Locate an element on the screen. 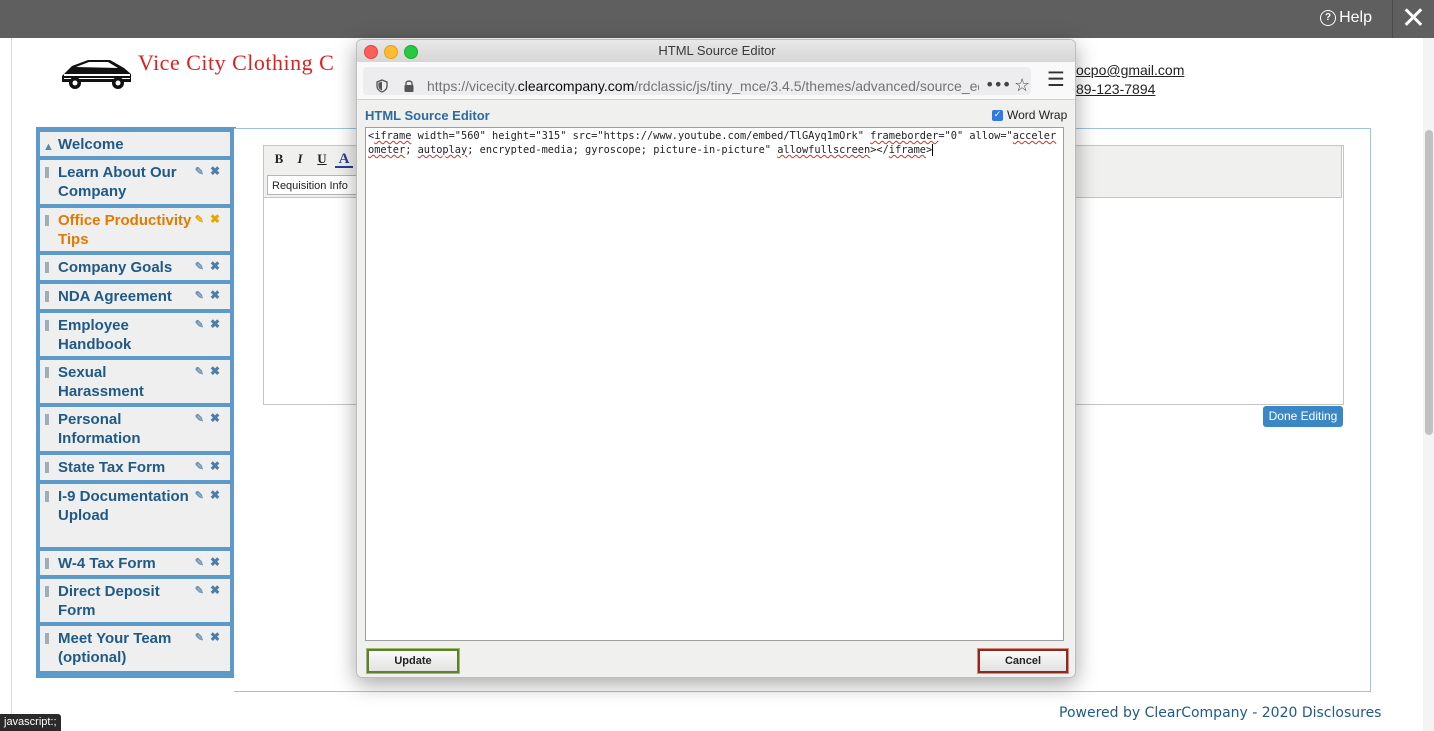 This screenshot has width=1434, height=731. shield-icon is located at coordinates (382, 86).